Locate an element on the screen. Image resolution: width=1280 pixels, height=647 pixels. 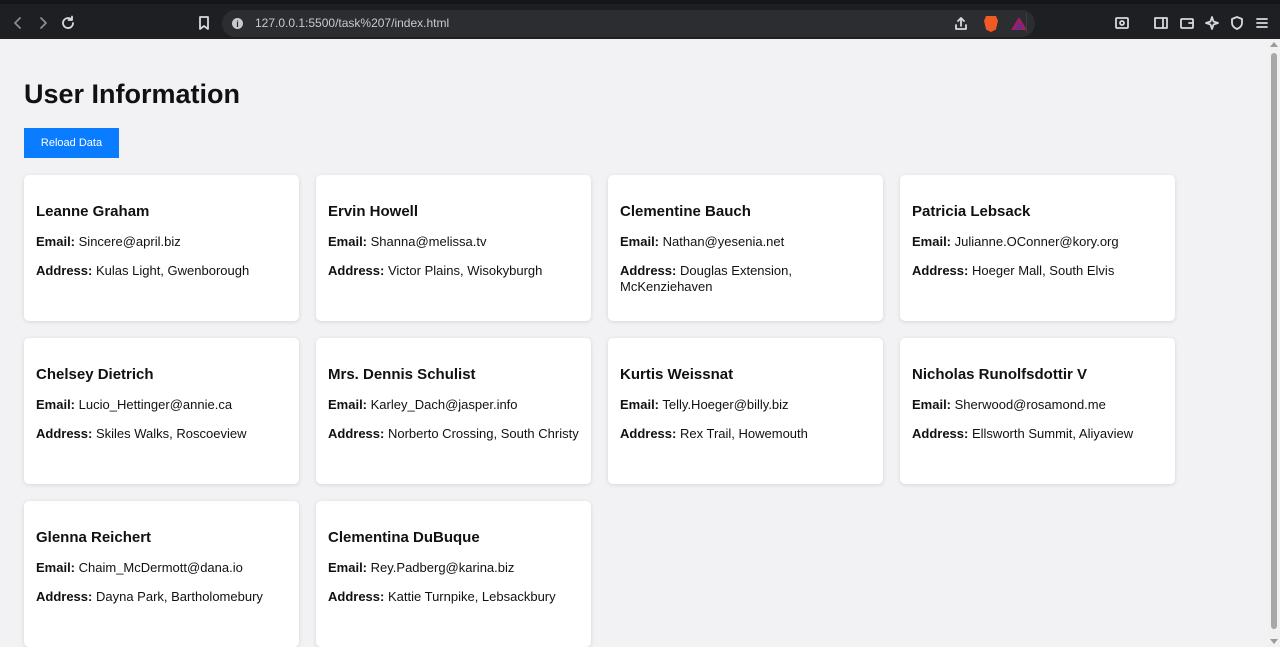
email-value: Julianne.OConner@kory.org is located at coordinates (1036, 241).